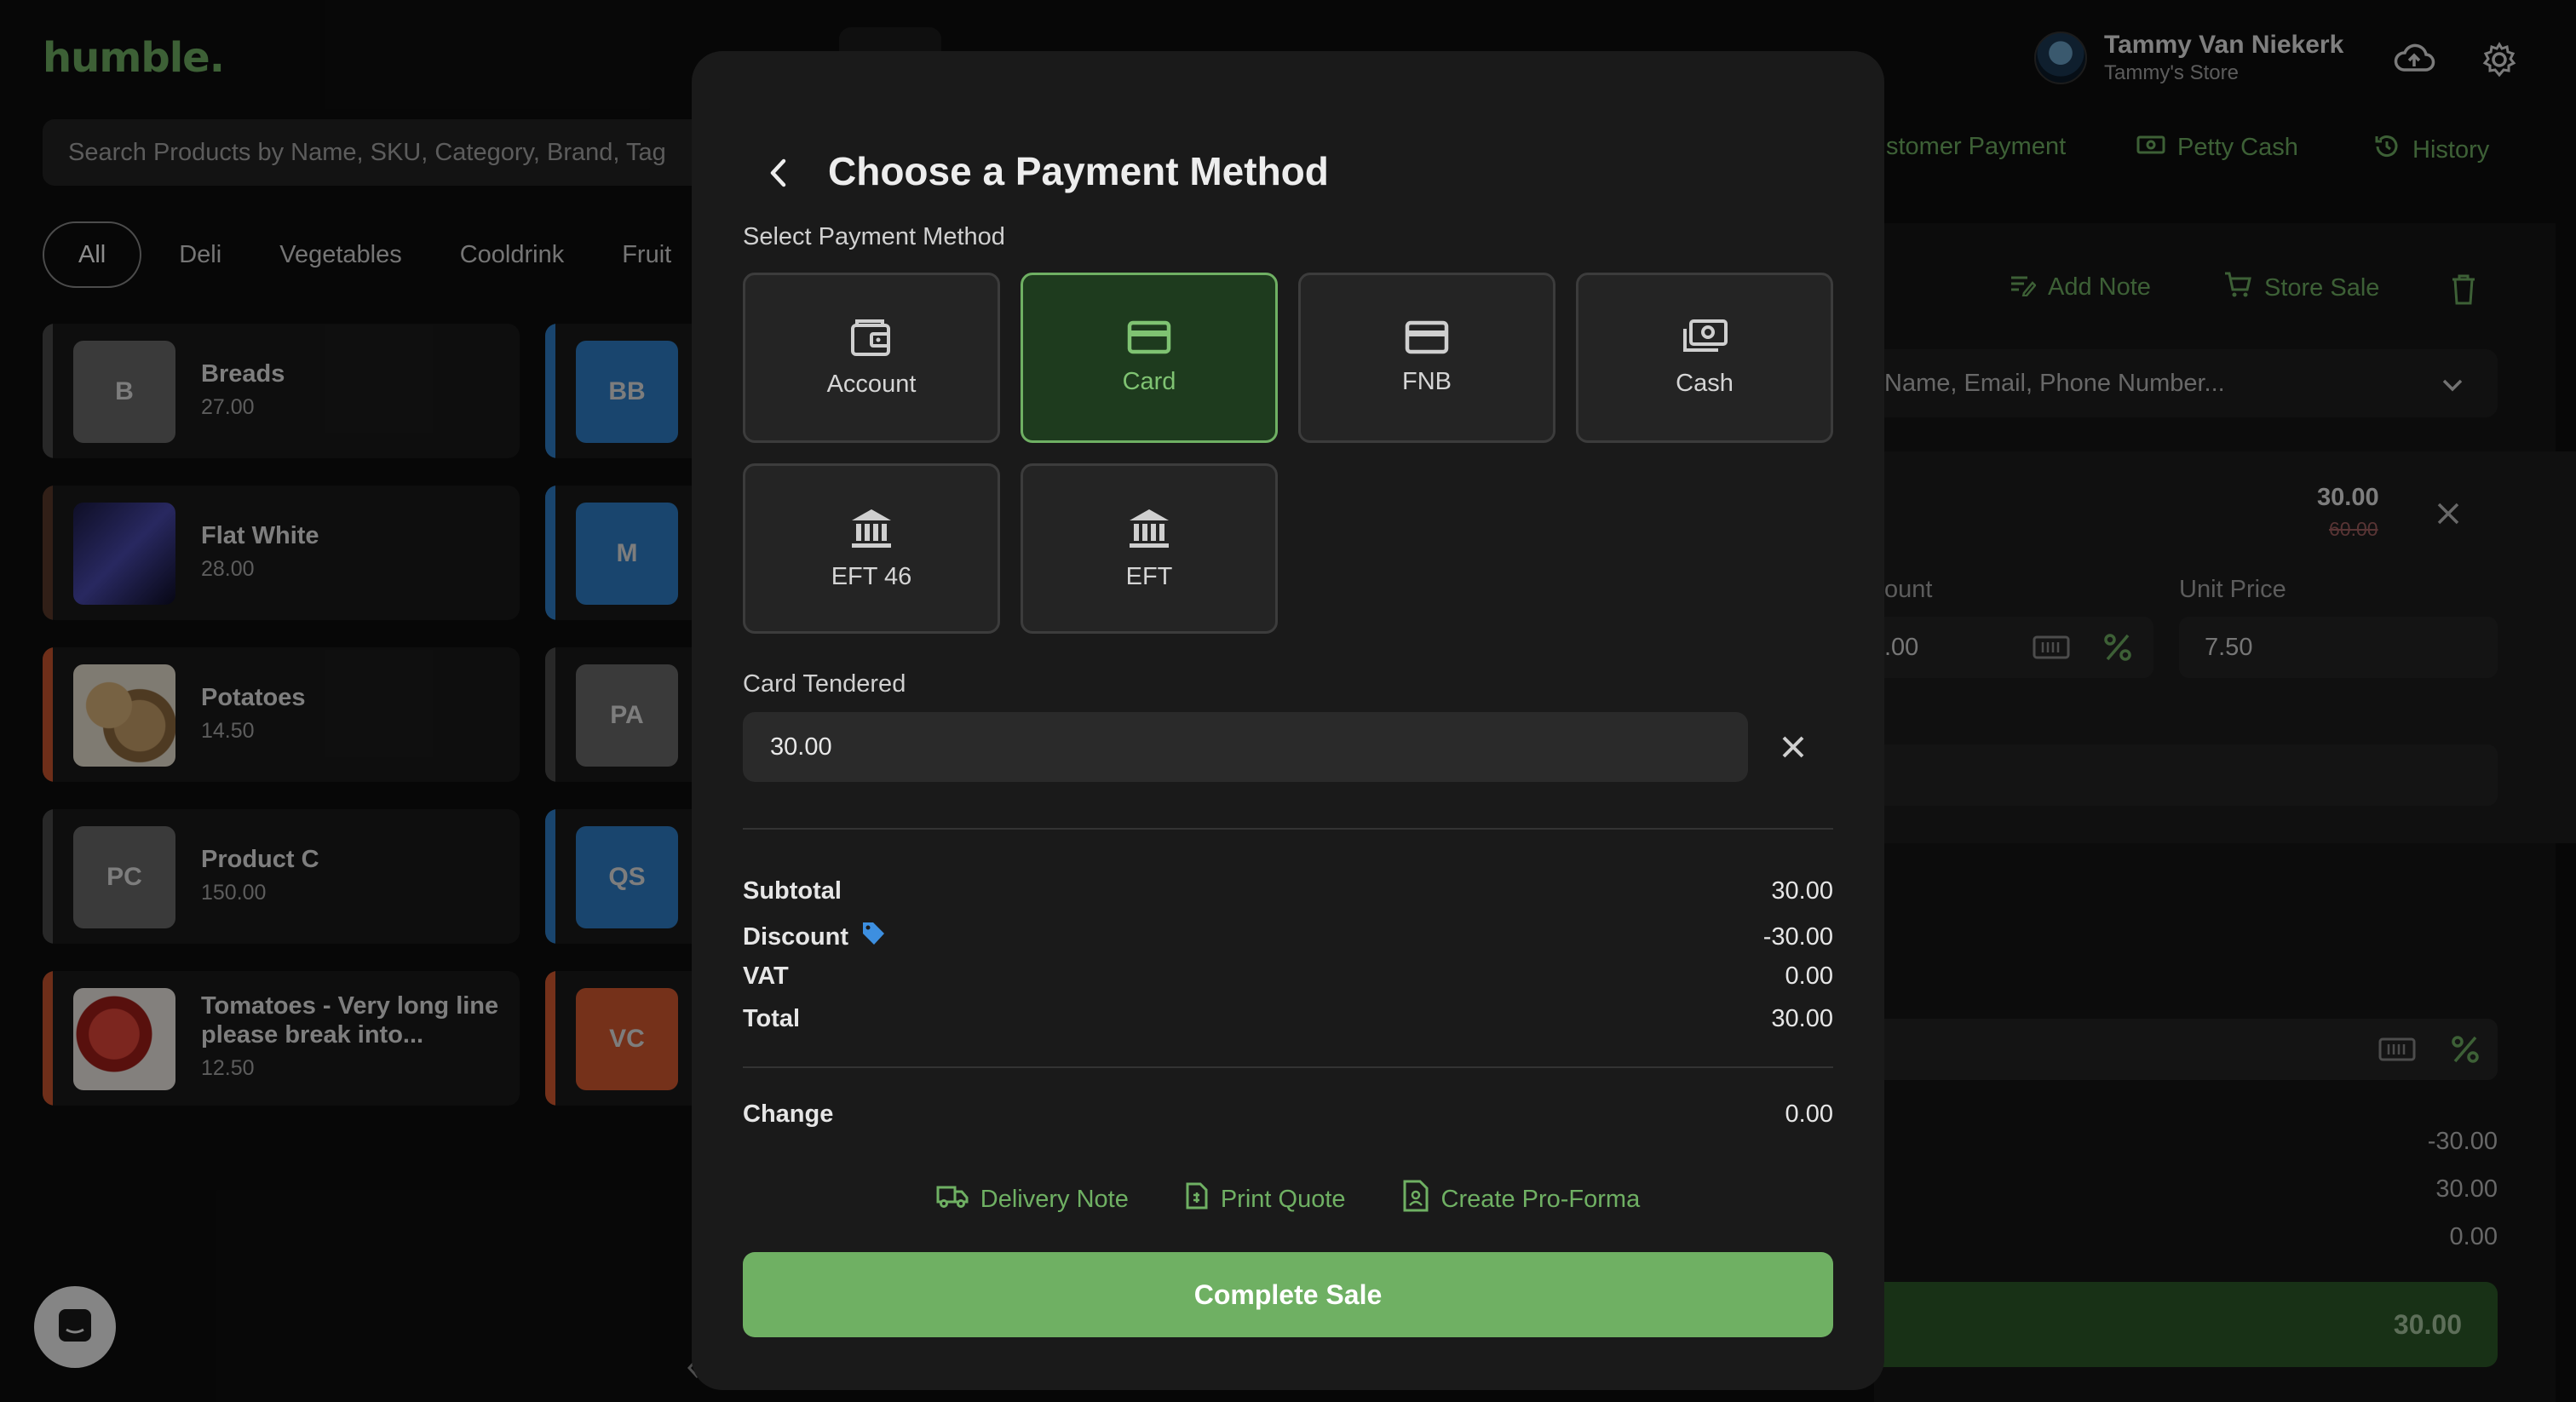  Describe the element at coordinates (872, 358) in the screenshot. I see `payment-method-account: Account` at that location.